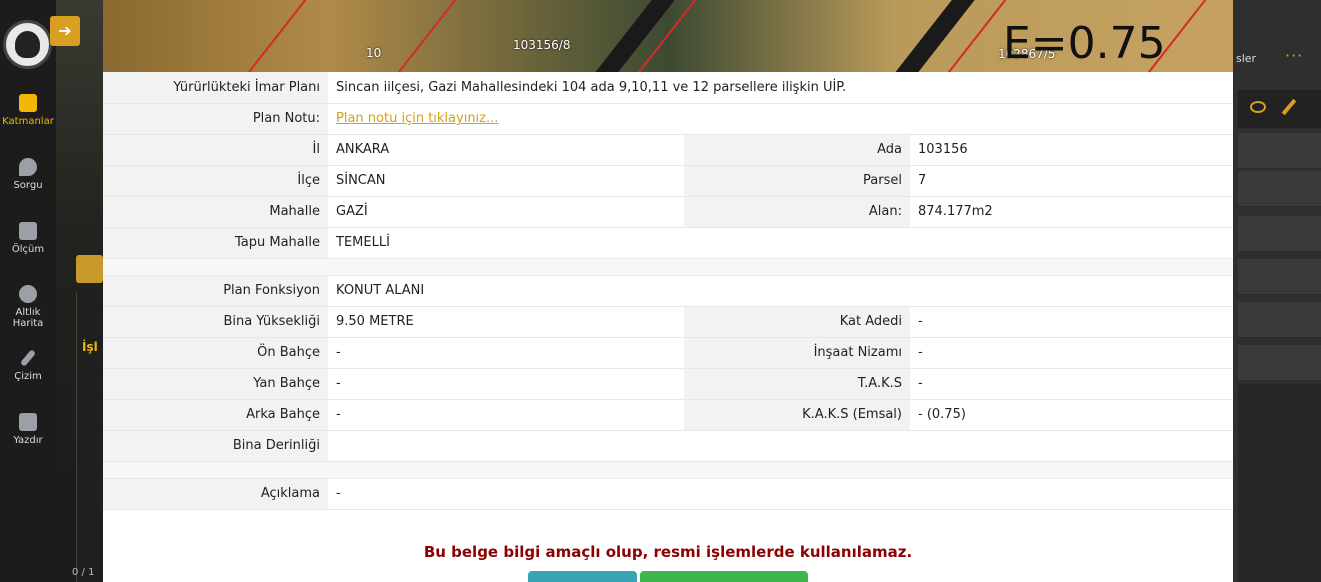  I want to click on map-edge-number: 10, so click(374, 53).